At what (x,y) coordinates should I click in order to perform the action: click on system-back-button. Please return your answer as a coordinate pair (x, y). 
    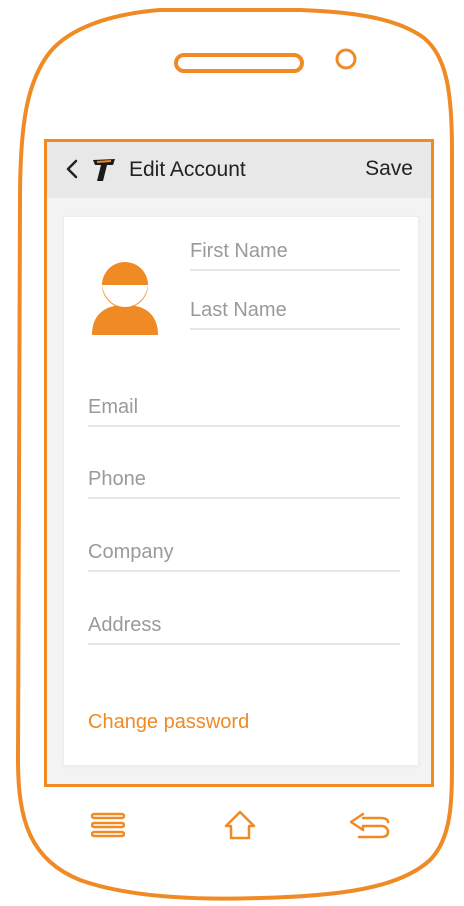
    Looking at the image, I should click on (369, 825).